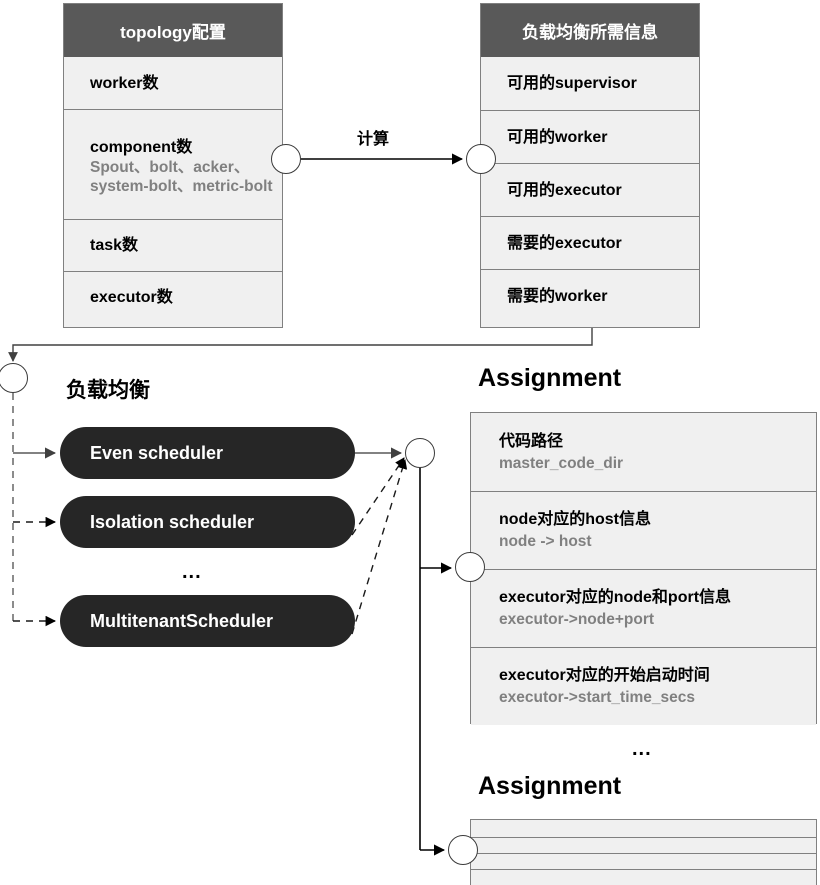  I want to click on scheduler-label: Isolation scheduler, so click(172, 521).